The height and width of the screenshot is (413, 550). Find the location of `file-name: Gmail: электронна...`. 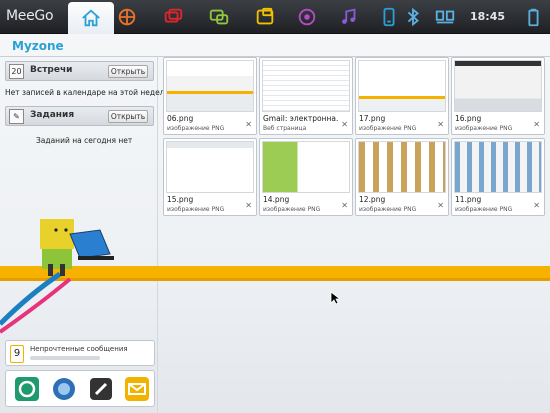

file-name: Gmail: электронна... is located at coordinates (301, 118).